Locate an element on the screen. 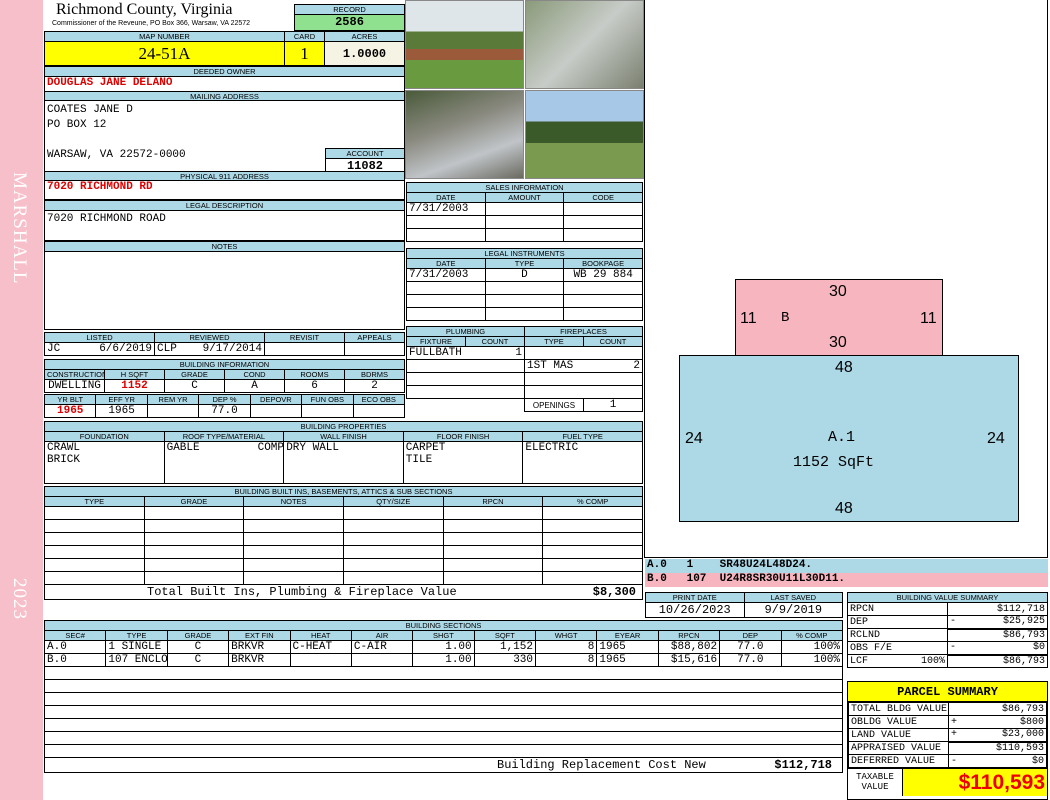 The width and height of the screenshot is (1050, 800). record-label: RECORD is located at coordinates (349, 10).